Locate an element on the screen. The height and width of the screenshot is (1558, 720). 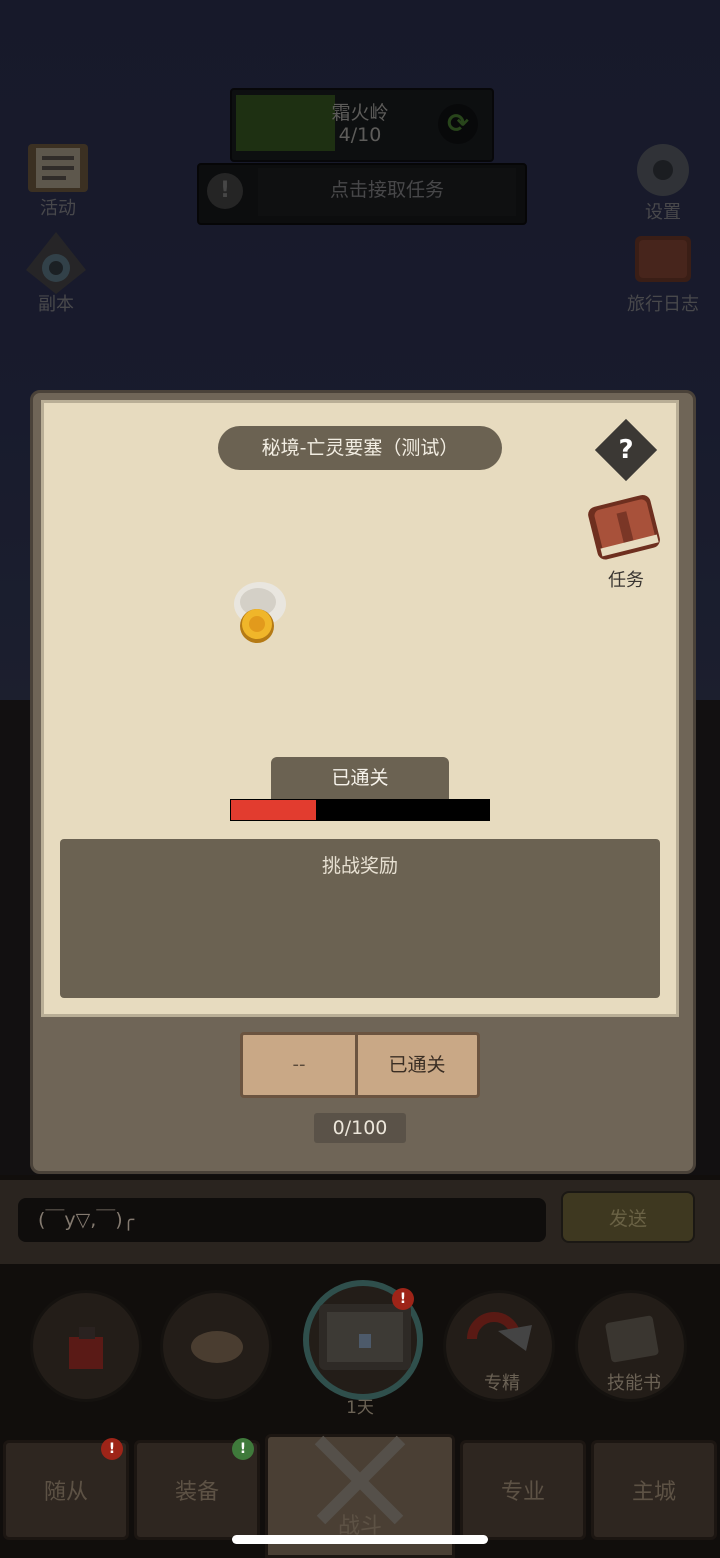
specialization-label: 专精 is located at coordinates (502, 1383).